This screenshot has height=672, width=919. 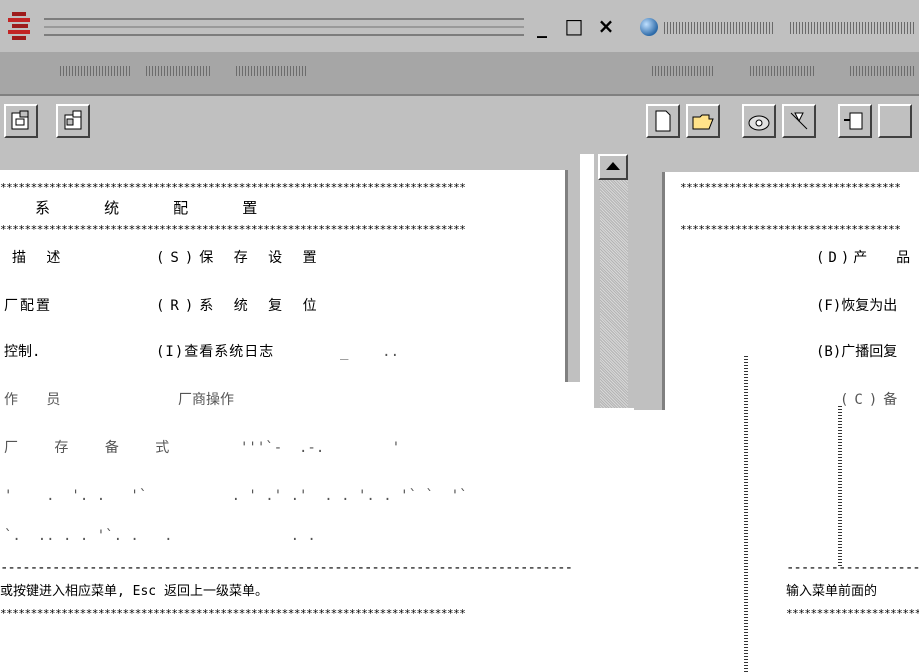 What do you see at coordinates (134, 591) in the screenshot?
I see `hint-text: 或按键进入相应菜单, Esc 返回上一级菜单。` at bounding box center [134, 591].